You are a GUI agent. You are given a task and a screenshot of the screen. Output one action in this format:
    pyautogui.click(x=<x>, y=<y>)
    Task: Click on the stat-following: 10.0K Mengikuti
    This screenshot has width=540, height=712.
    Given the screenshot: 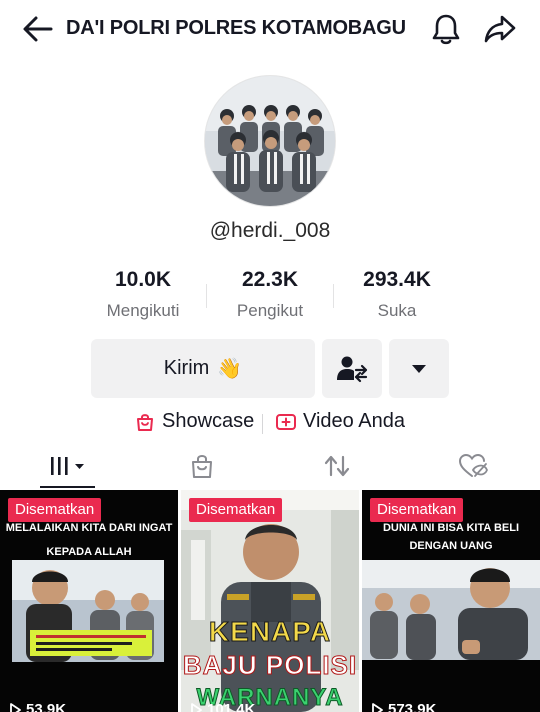 What is the action you would take?
    pyautogui.click(x=143, y=294)
    